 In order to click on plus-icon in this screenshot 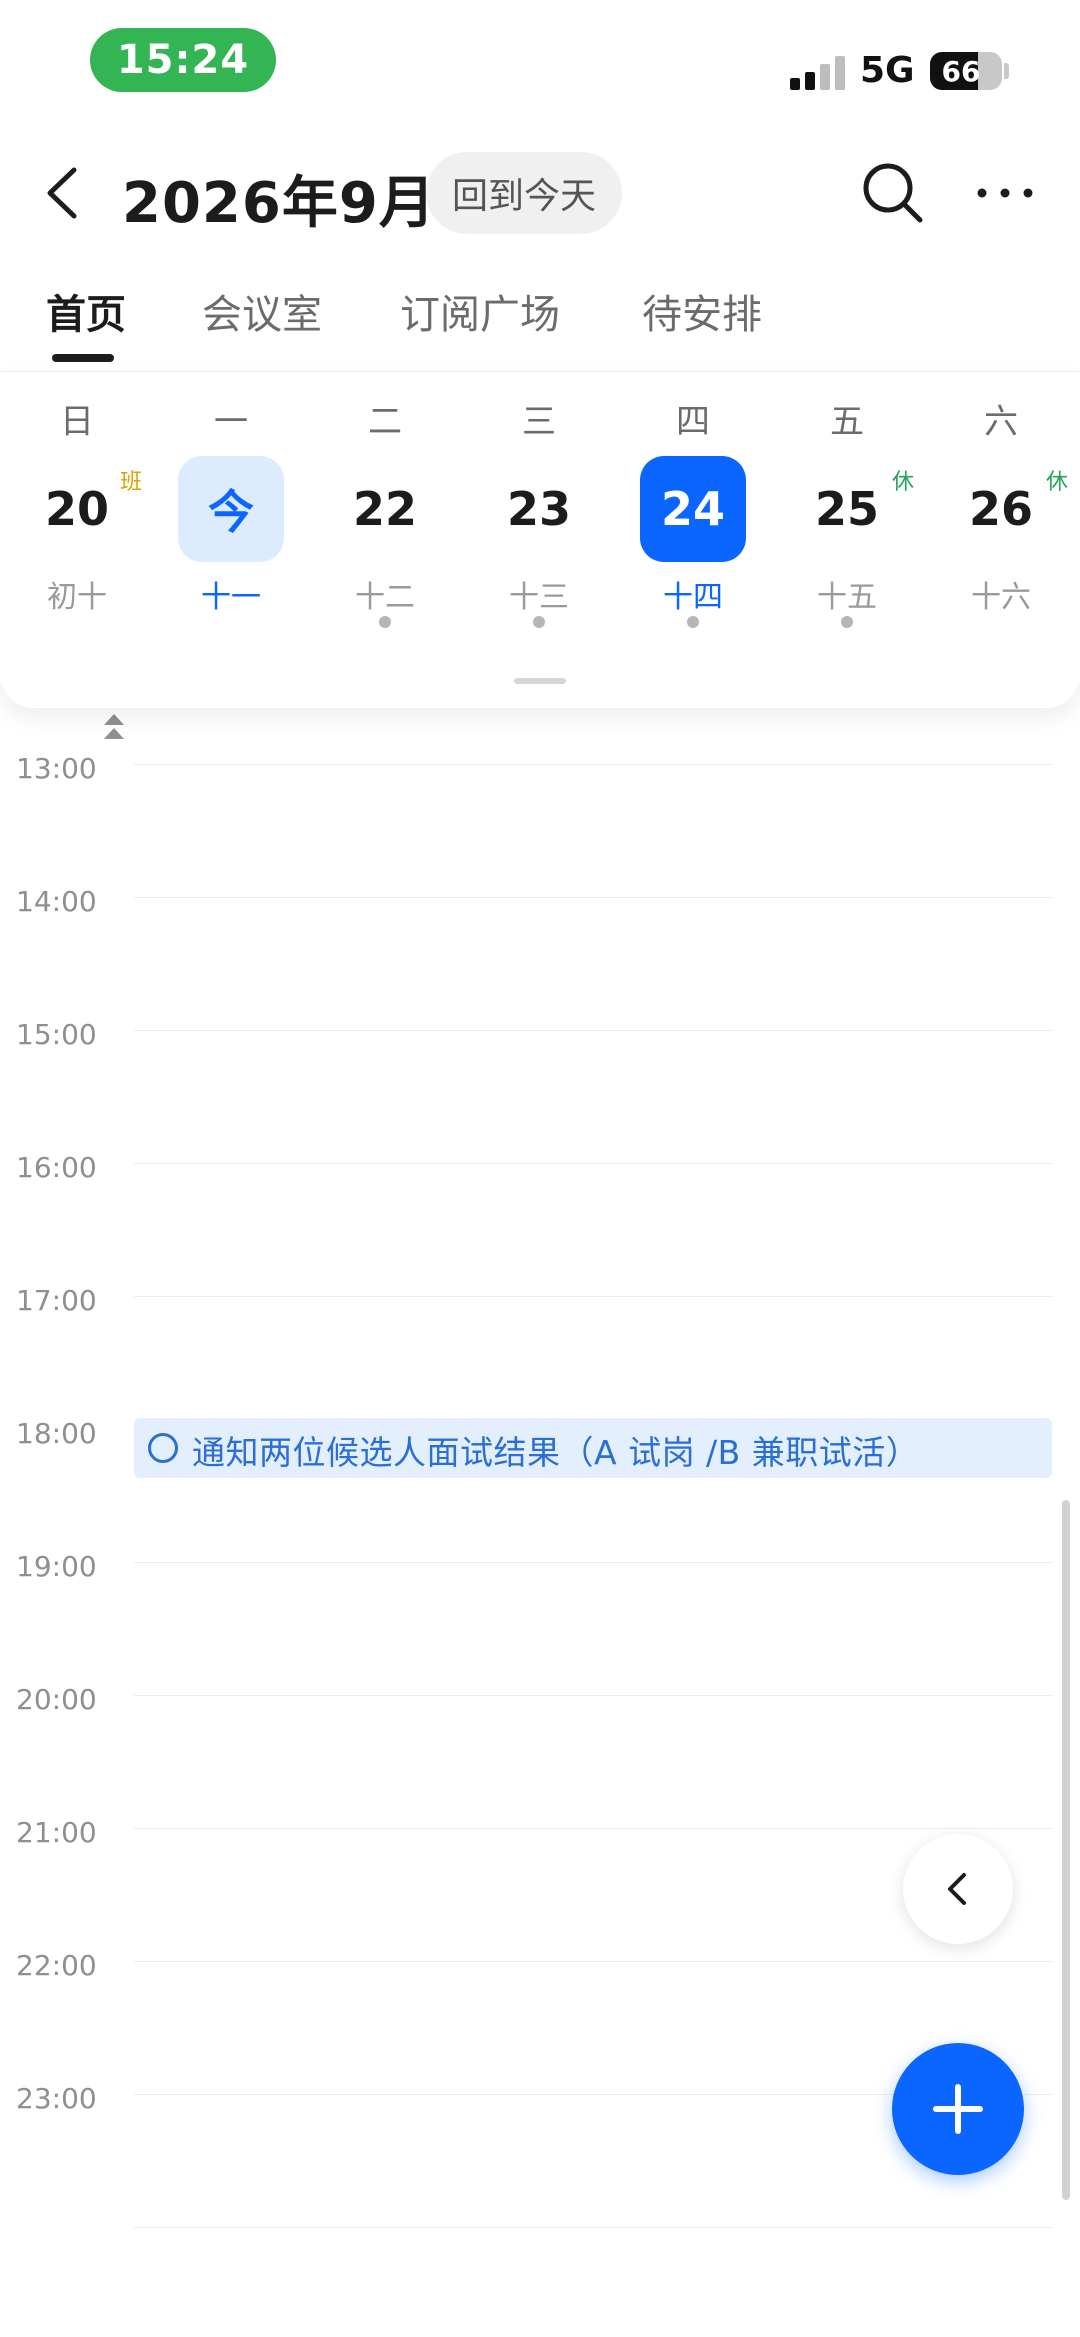, I will do `click(958, 2109)`.